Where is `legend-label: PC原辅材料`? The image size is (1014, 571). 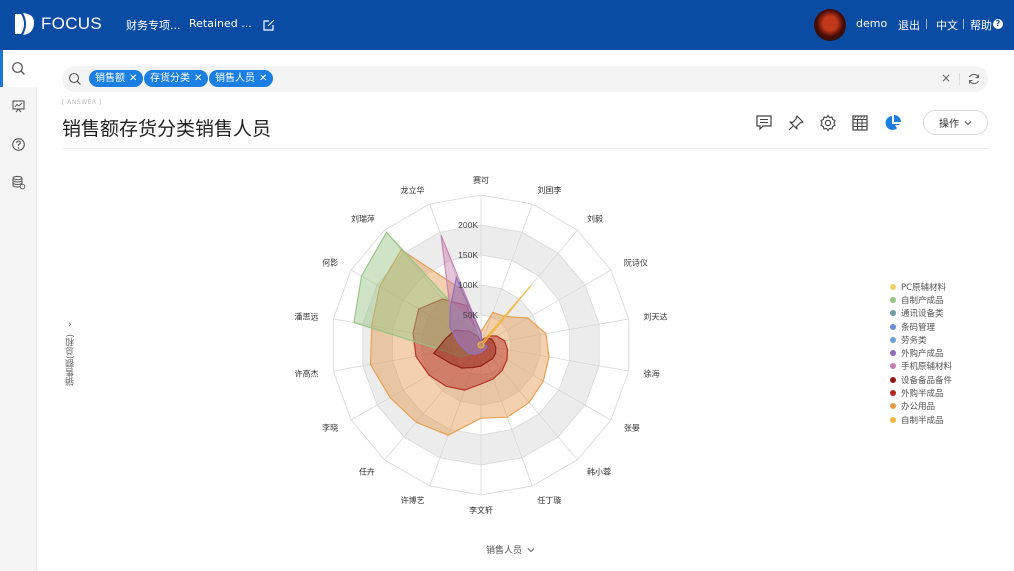
legend-label: PC原辅材料 is located at coordinates (924, 287).